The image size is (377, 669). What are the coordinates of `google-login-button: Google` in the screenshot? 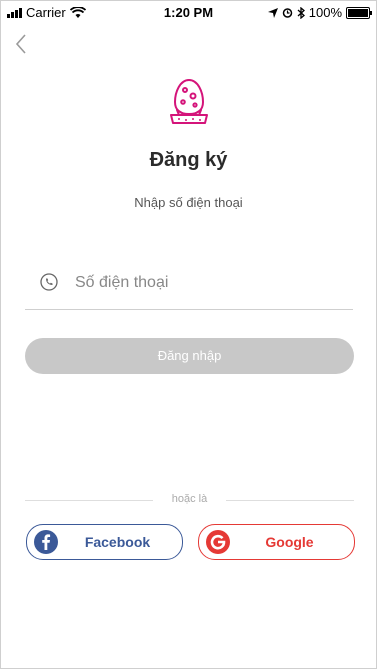 It's located at (276, 542).